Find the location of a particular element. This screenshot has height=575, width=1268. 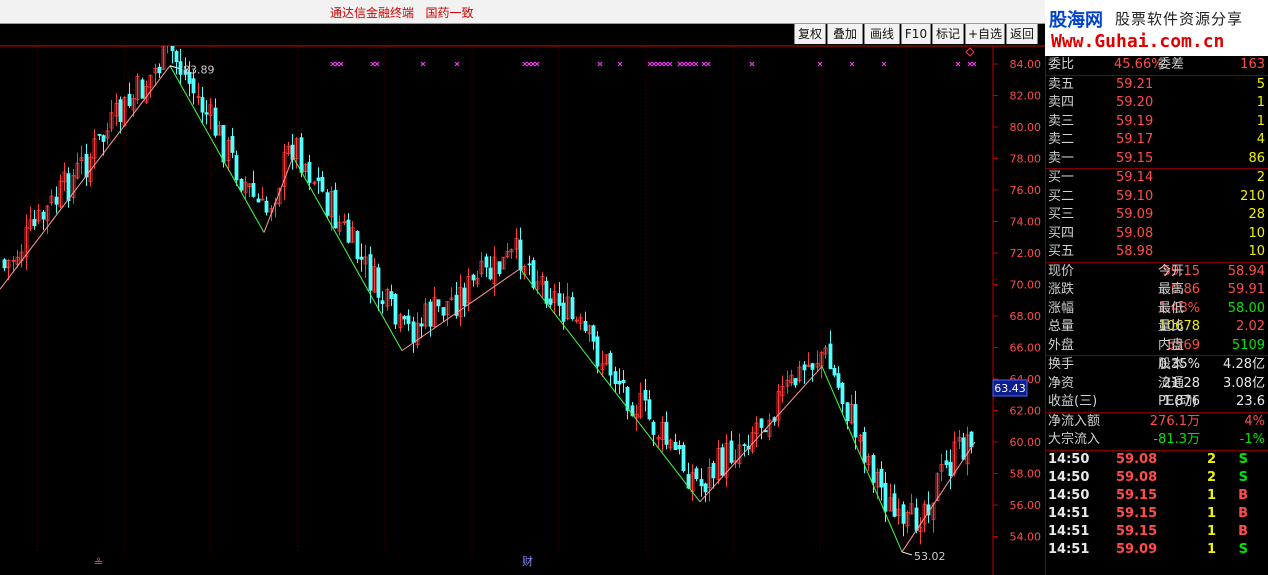

sell-level-label: 卖四 is located at coordinates (1061, 102).